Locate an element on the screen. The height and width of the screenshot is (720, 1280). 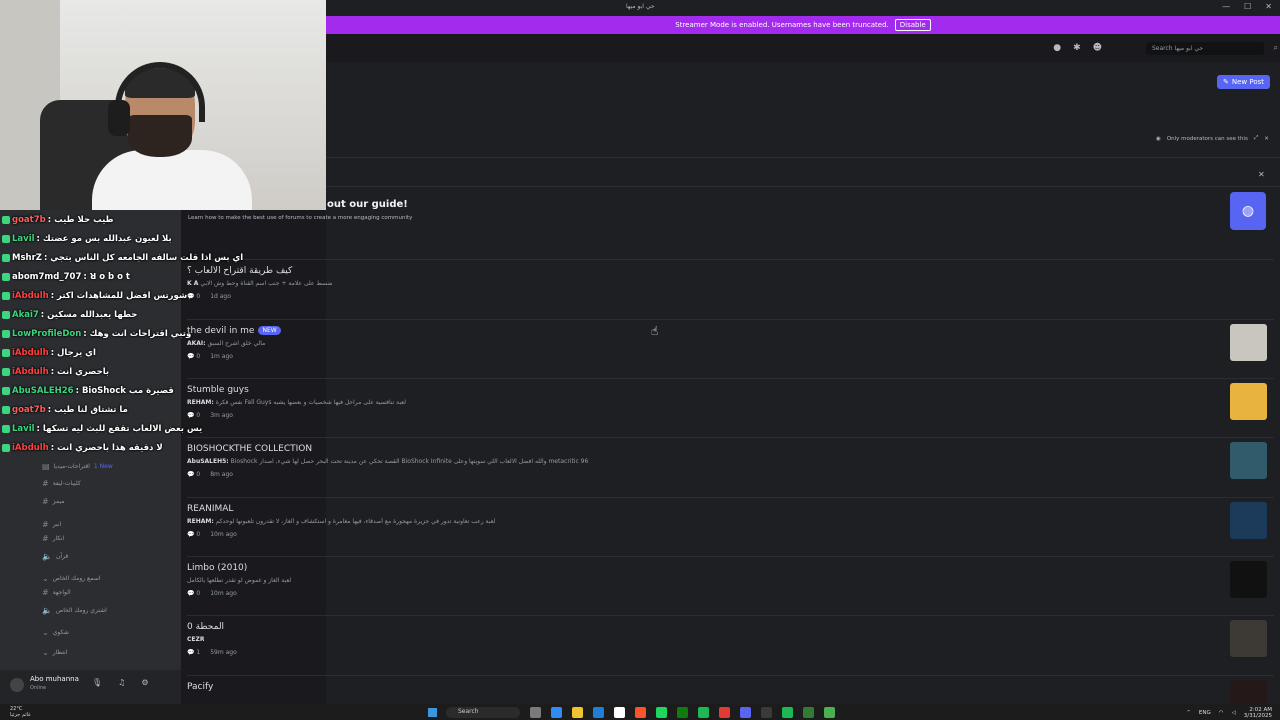
post-title: the devil in me NEW is located at coordinates (234, 331).